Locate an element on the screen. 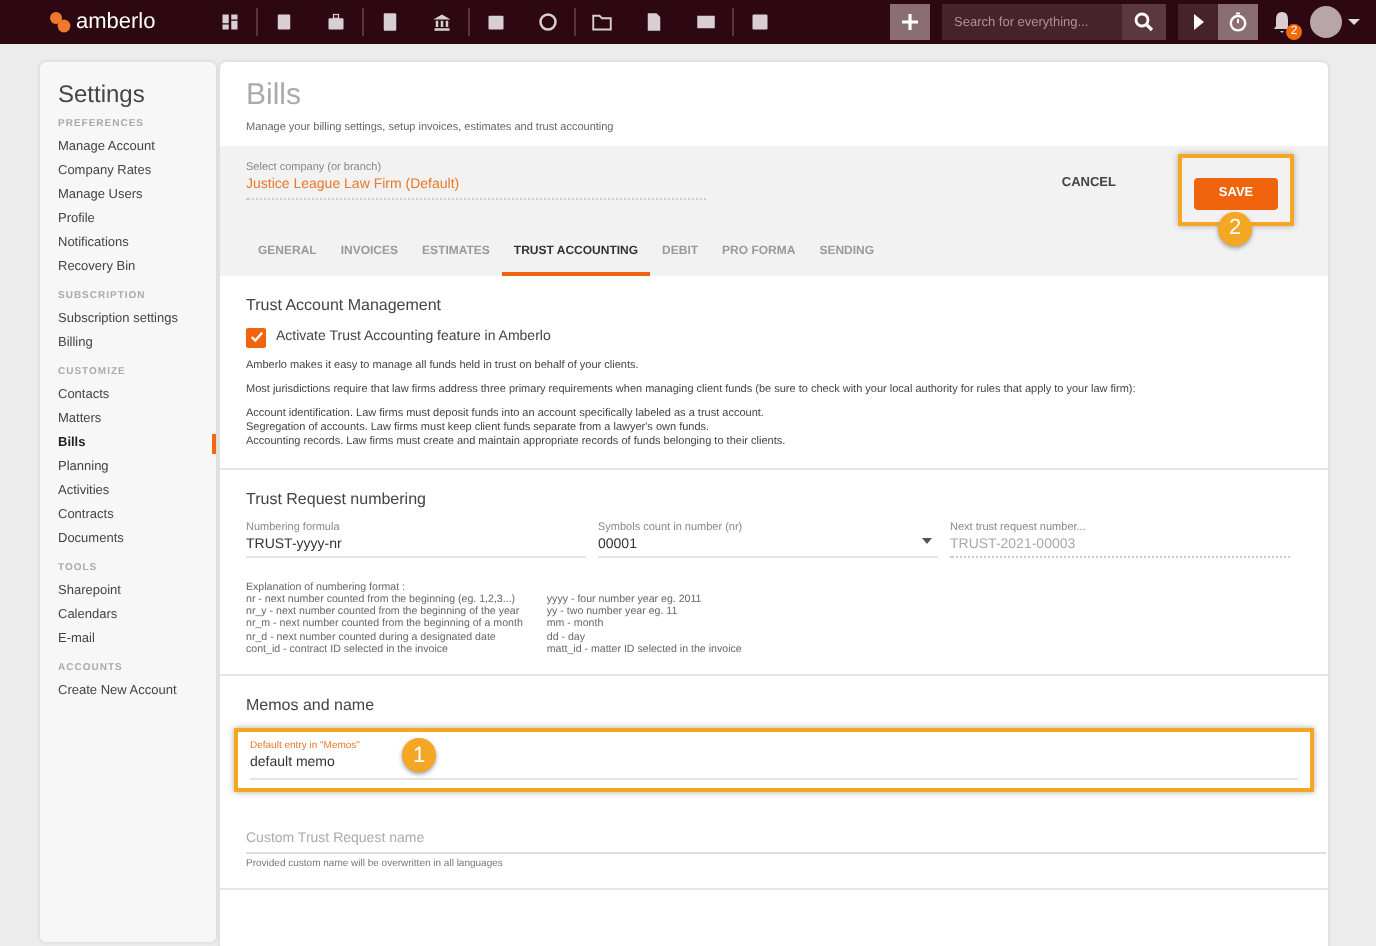 This screenshot has width=1376, height=946. timer-button is located at coordinates (1238, 22).